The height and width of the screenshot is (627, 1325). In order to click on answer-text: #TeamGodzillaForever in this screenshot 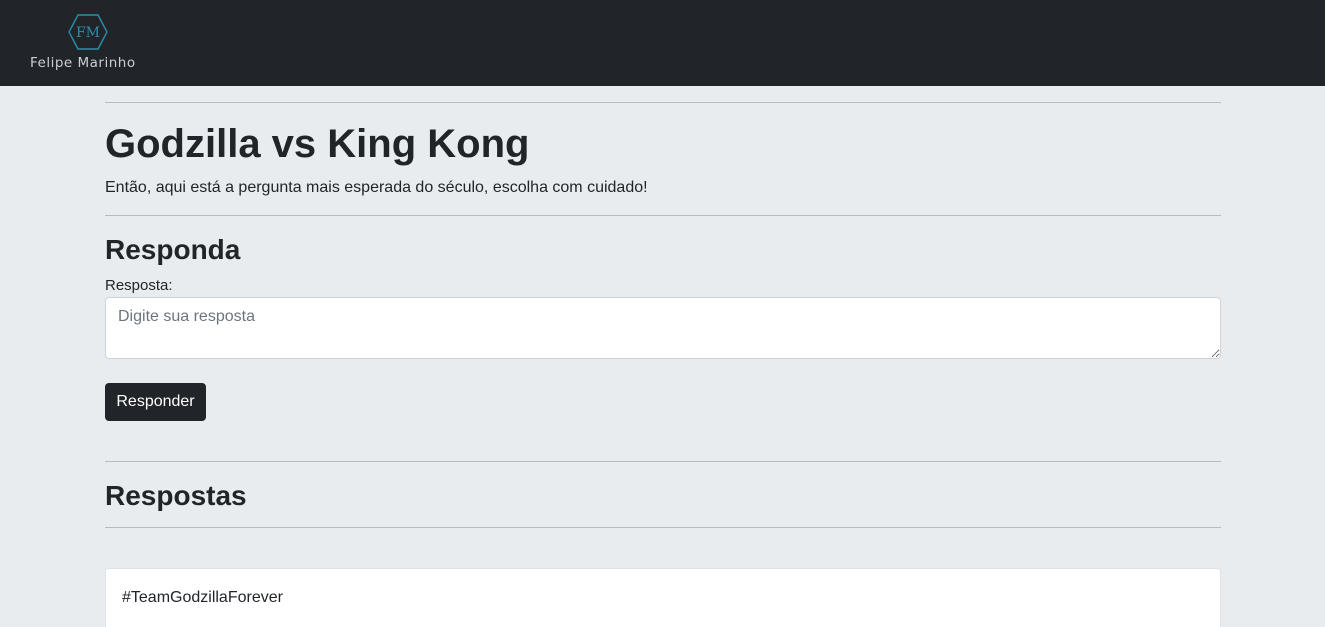, I will do `click(202, 597)`.